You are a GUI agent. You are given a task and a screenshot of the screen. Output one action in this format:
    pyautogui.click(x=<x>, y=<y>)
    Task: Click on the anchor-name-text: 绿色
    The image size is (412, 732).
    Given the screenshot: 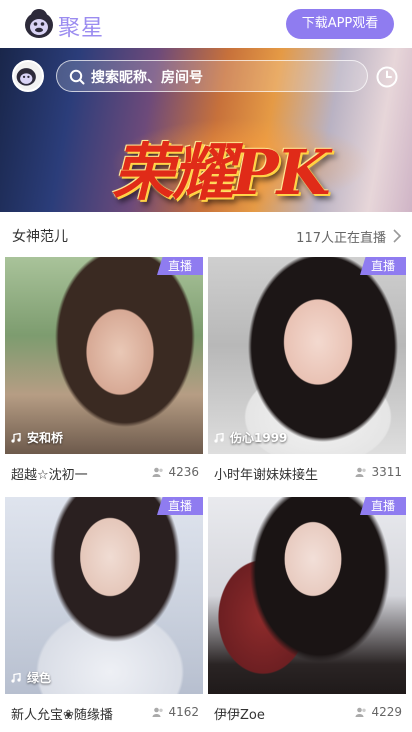 What is the action you would take?
    pyautogui.click(x=39, y=678)
    